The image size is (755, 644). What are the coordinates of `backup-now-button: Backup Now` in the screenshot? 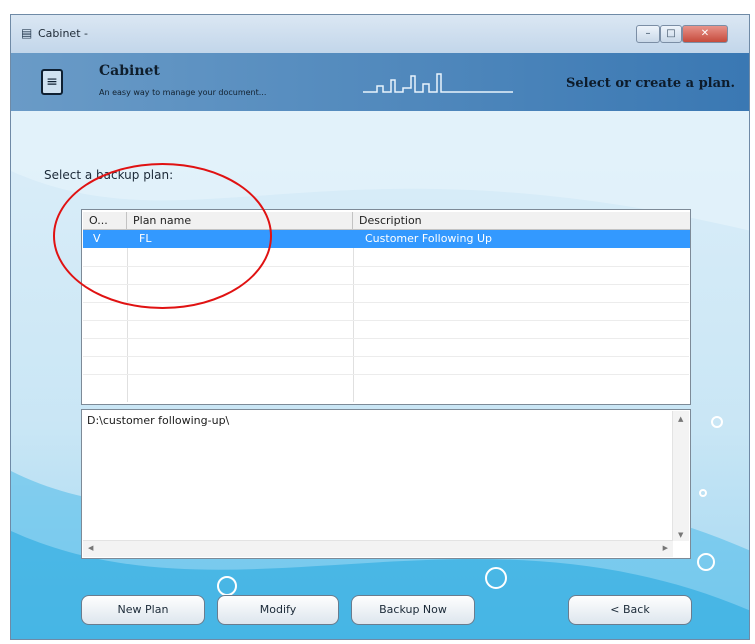 It's located at (413, 610).